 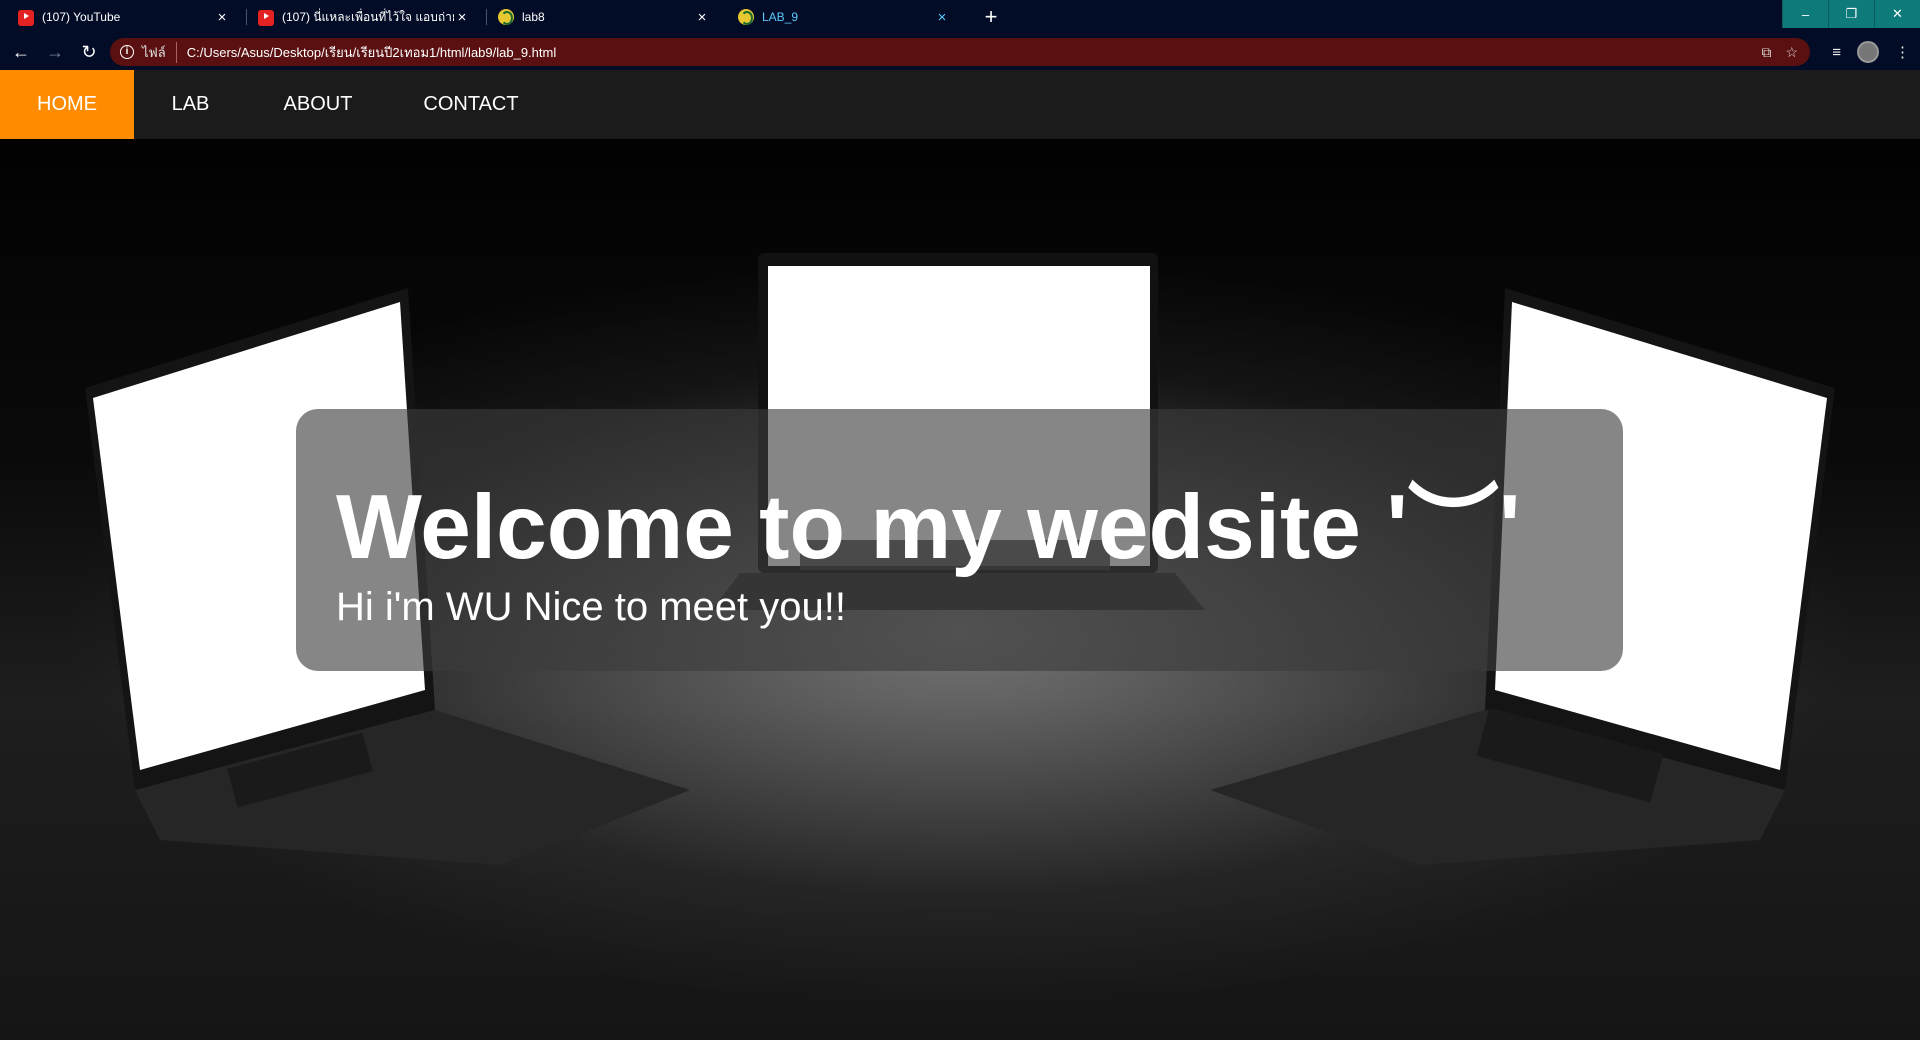 I want to click on new-tab-button: +, so click(x=991, y=17).